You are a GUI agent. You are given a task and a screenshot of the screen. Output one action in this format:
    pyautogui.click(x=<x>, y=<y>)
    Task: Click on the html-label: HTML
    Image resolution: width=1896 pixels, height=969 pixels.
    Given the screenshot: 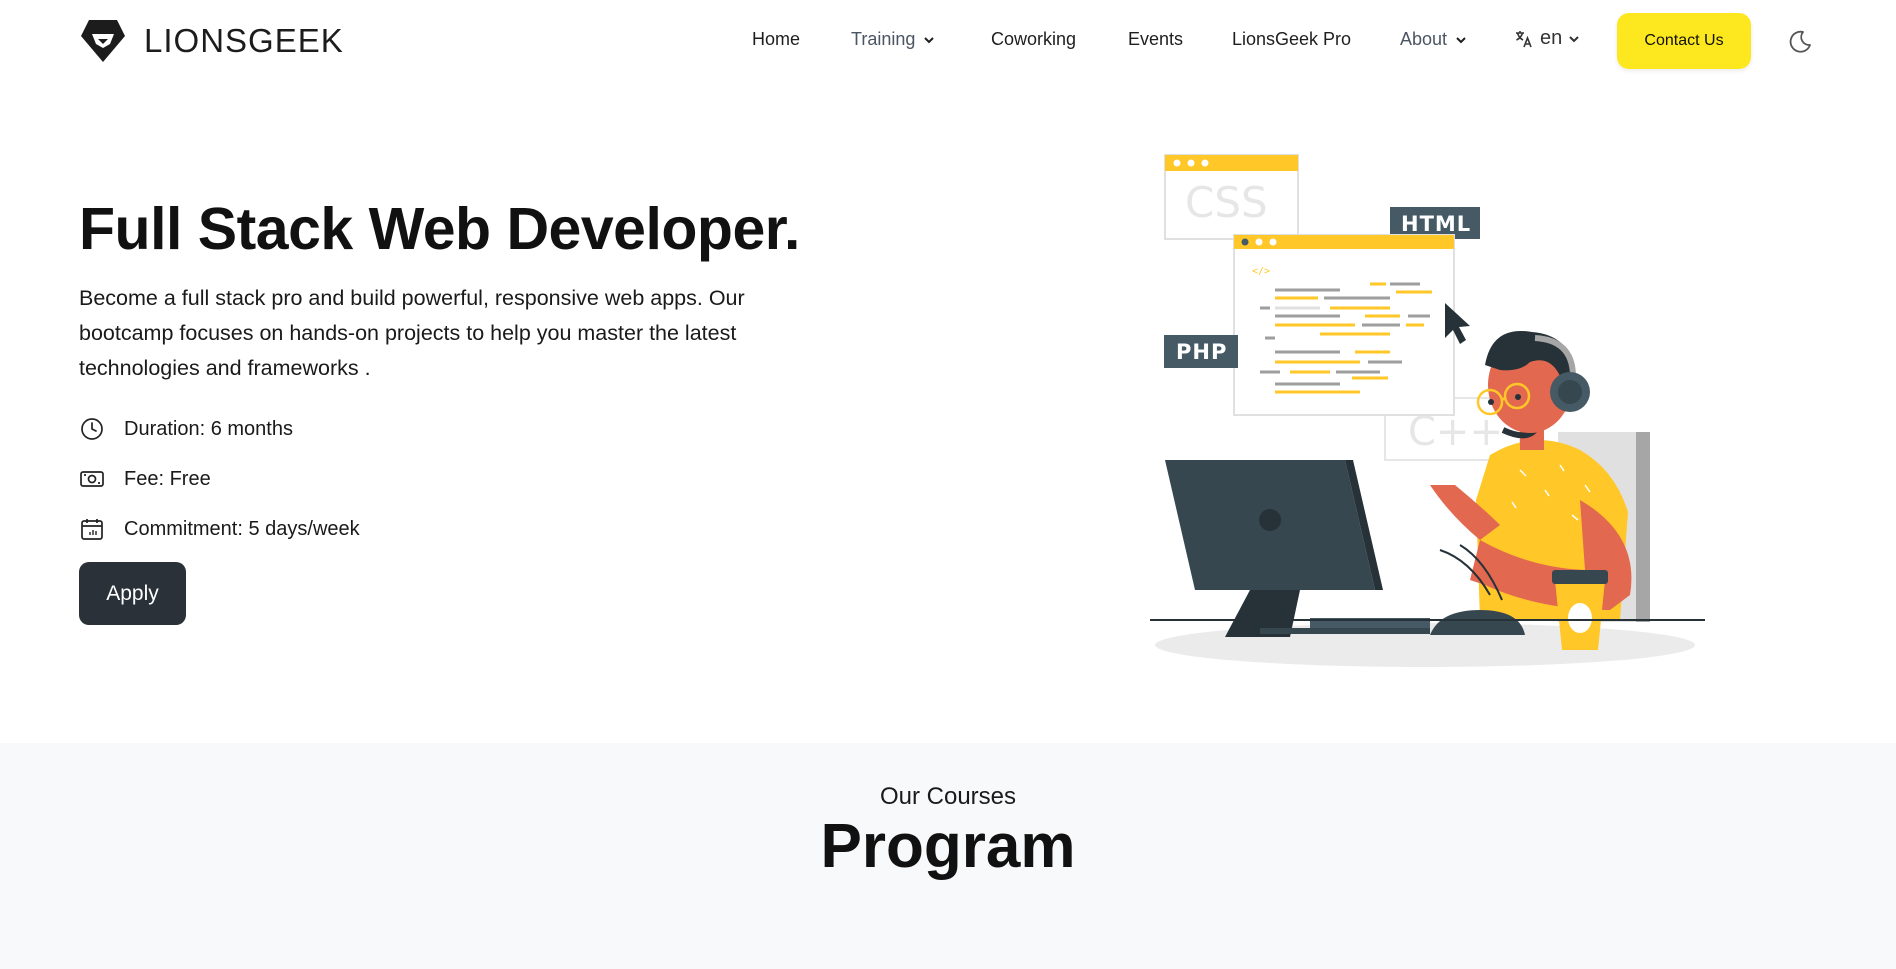 What is the action you would take?
    pyautogui.click(x=1436, y=224)
    